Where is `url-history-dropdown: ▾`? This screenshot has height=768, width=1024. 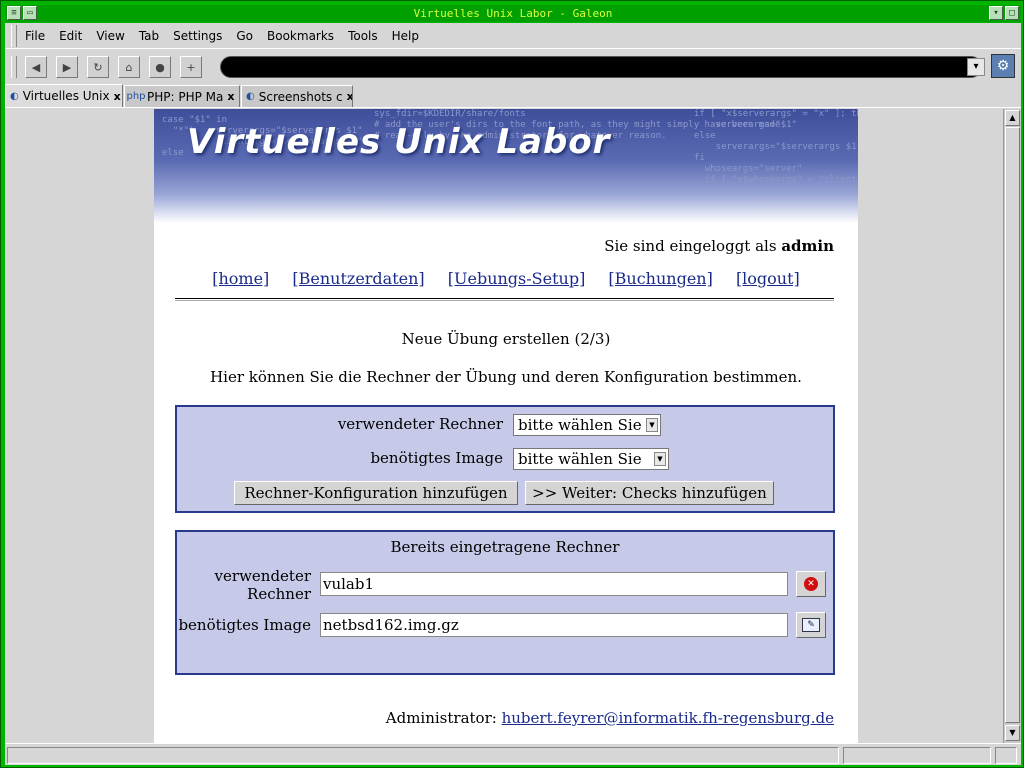 url-history-dropdown: ▾ is located at coordinates (976, 67).